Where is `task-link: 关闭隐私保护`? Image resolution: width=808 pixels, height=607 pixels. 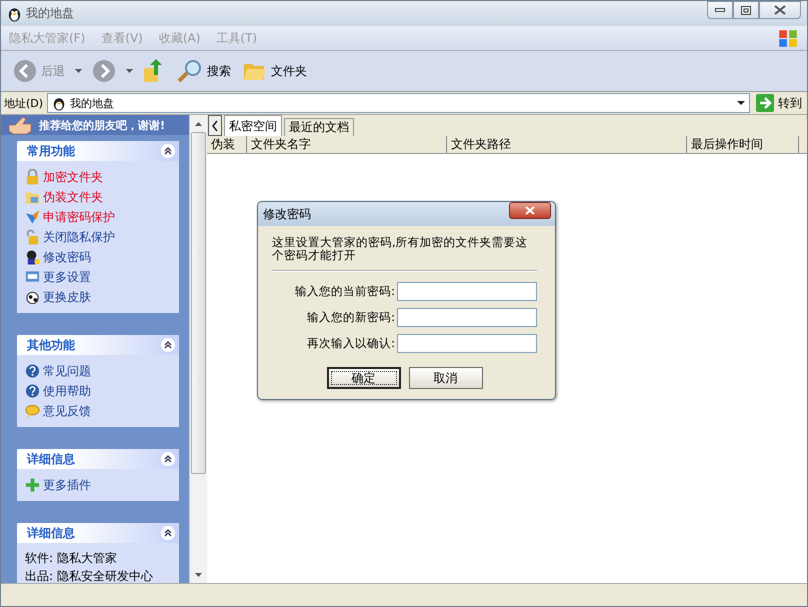
task-link: 关闭隐私保护 is located at coordinates (79, 237).